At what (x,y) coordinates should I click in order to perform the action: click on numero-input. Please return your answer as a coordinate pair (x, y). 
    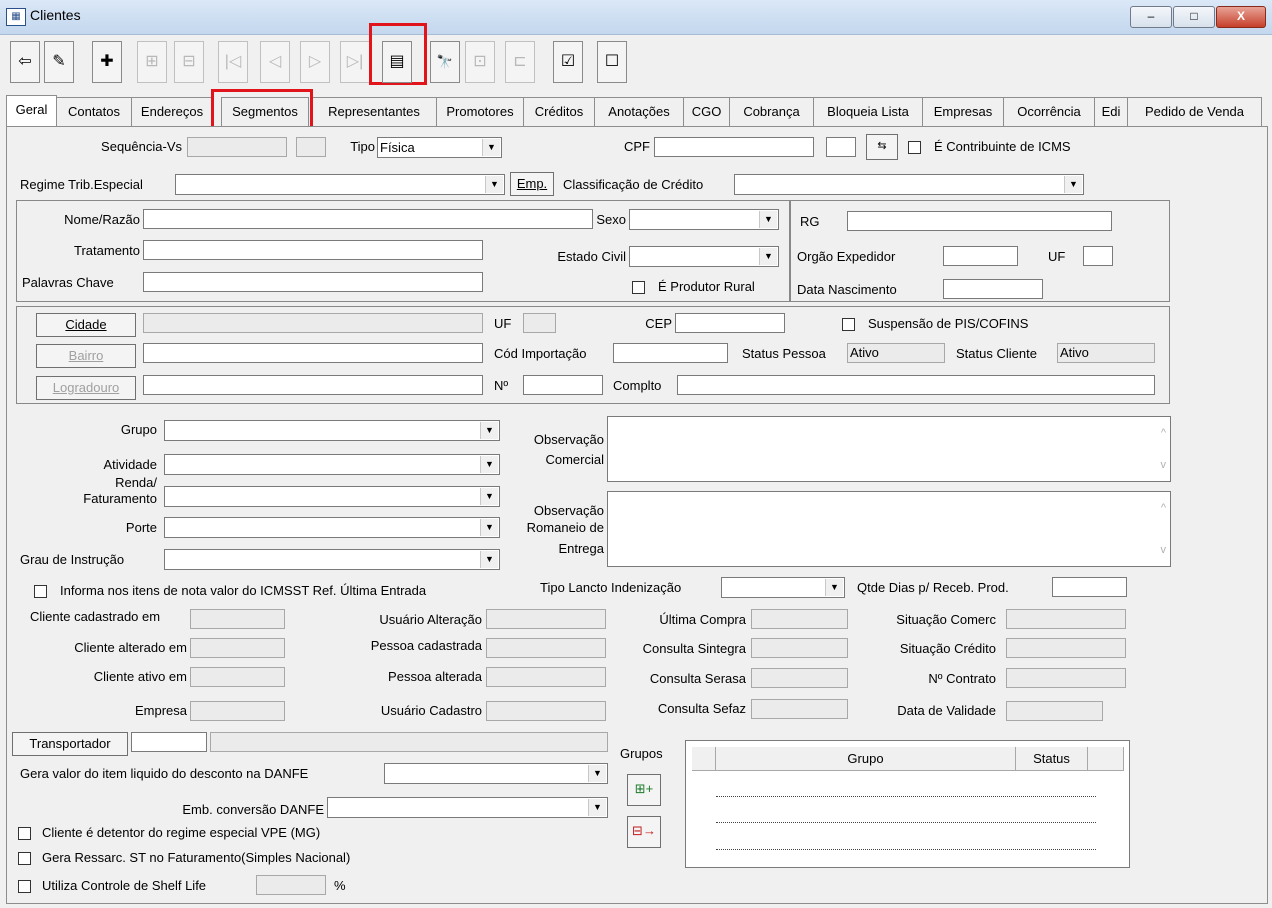
    Looking at the image, I should click on (563, 385).